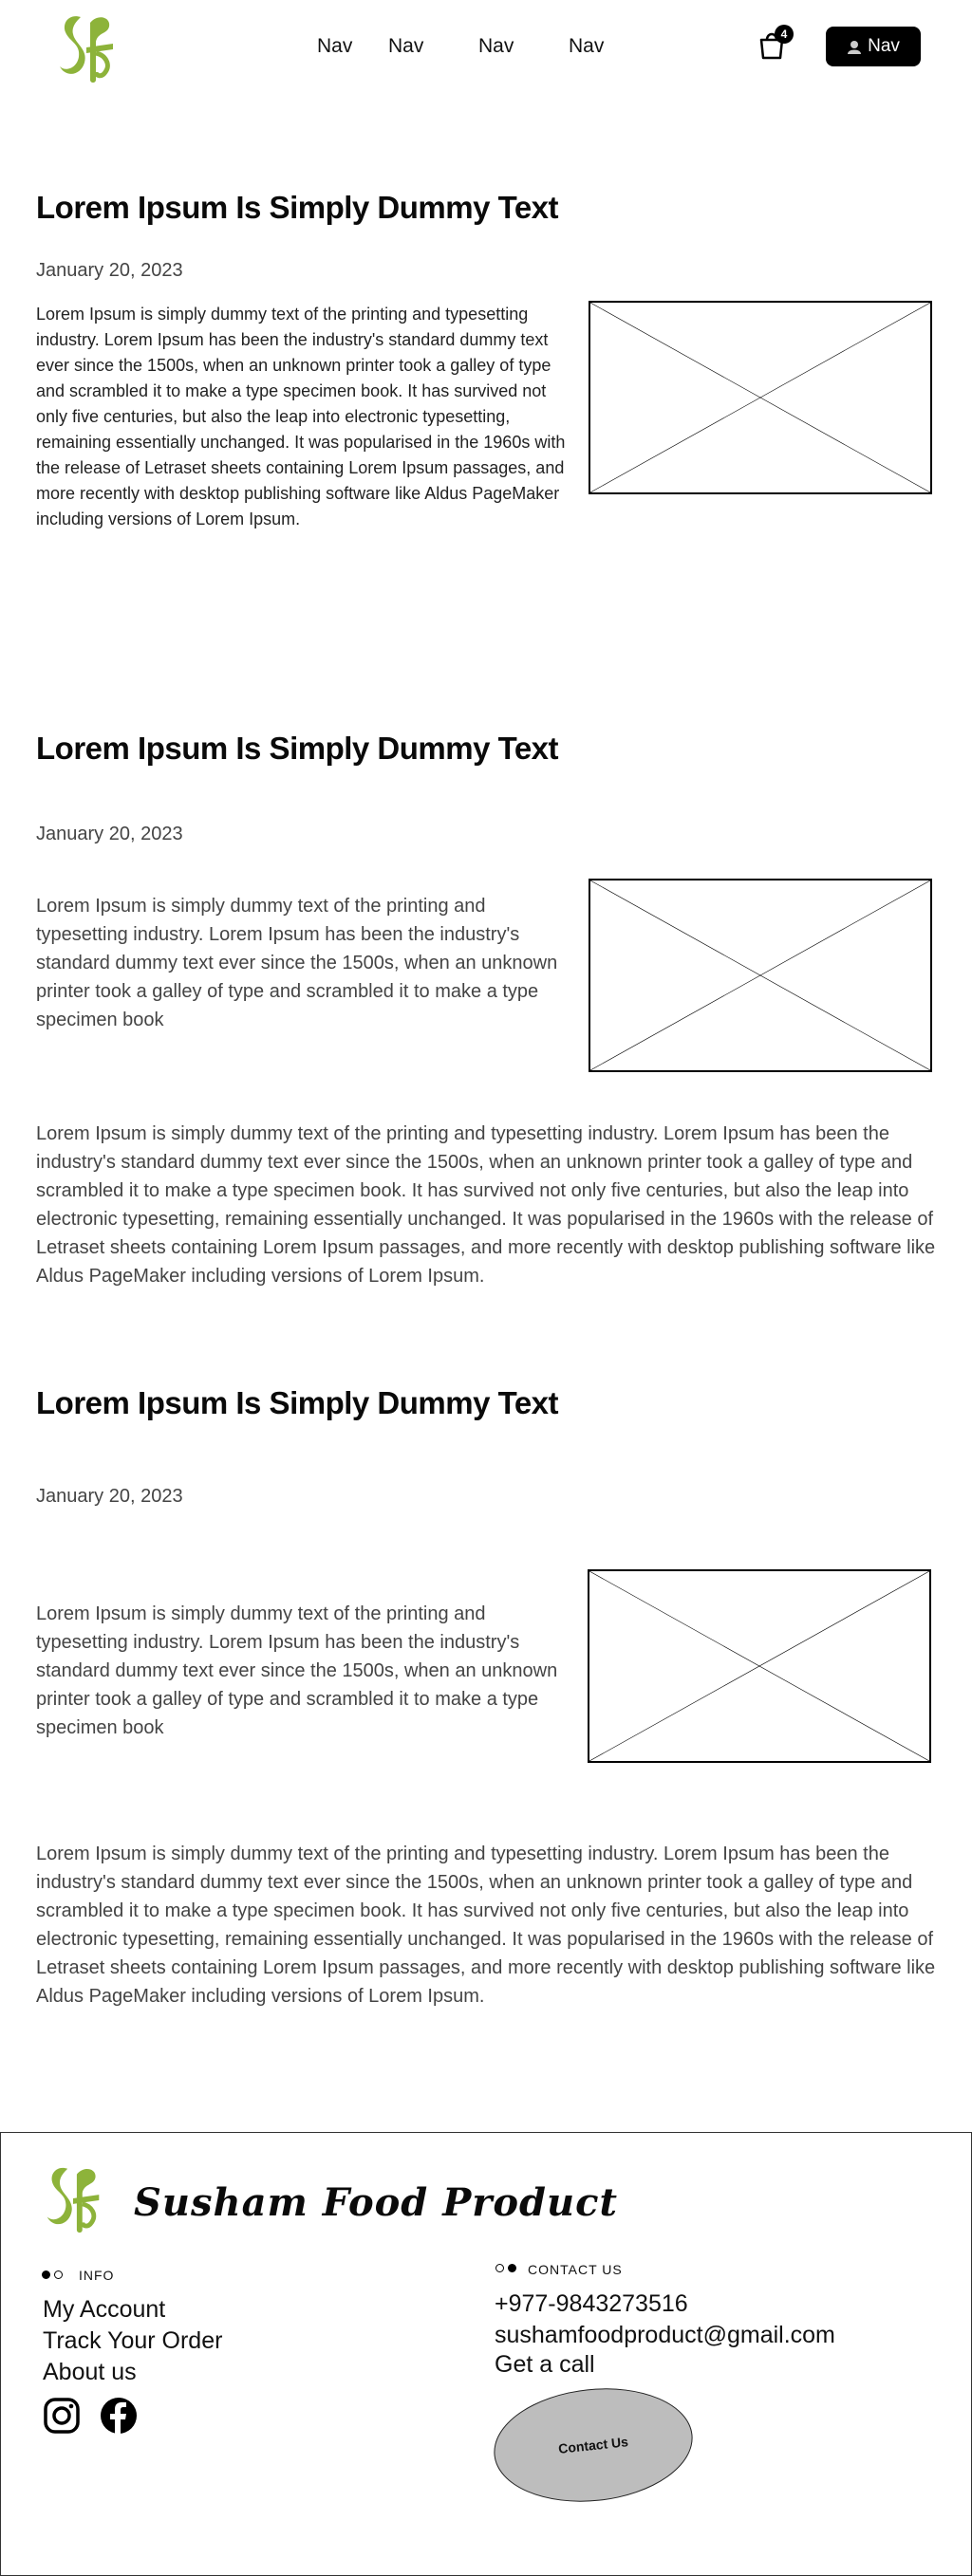 The height and width of the screenshot is (2576, 972). I want to click on user-icon, so click(855, 47).